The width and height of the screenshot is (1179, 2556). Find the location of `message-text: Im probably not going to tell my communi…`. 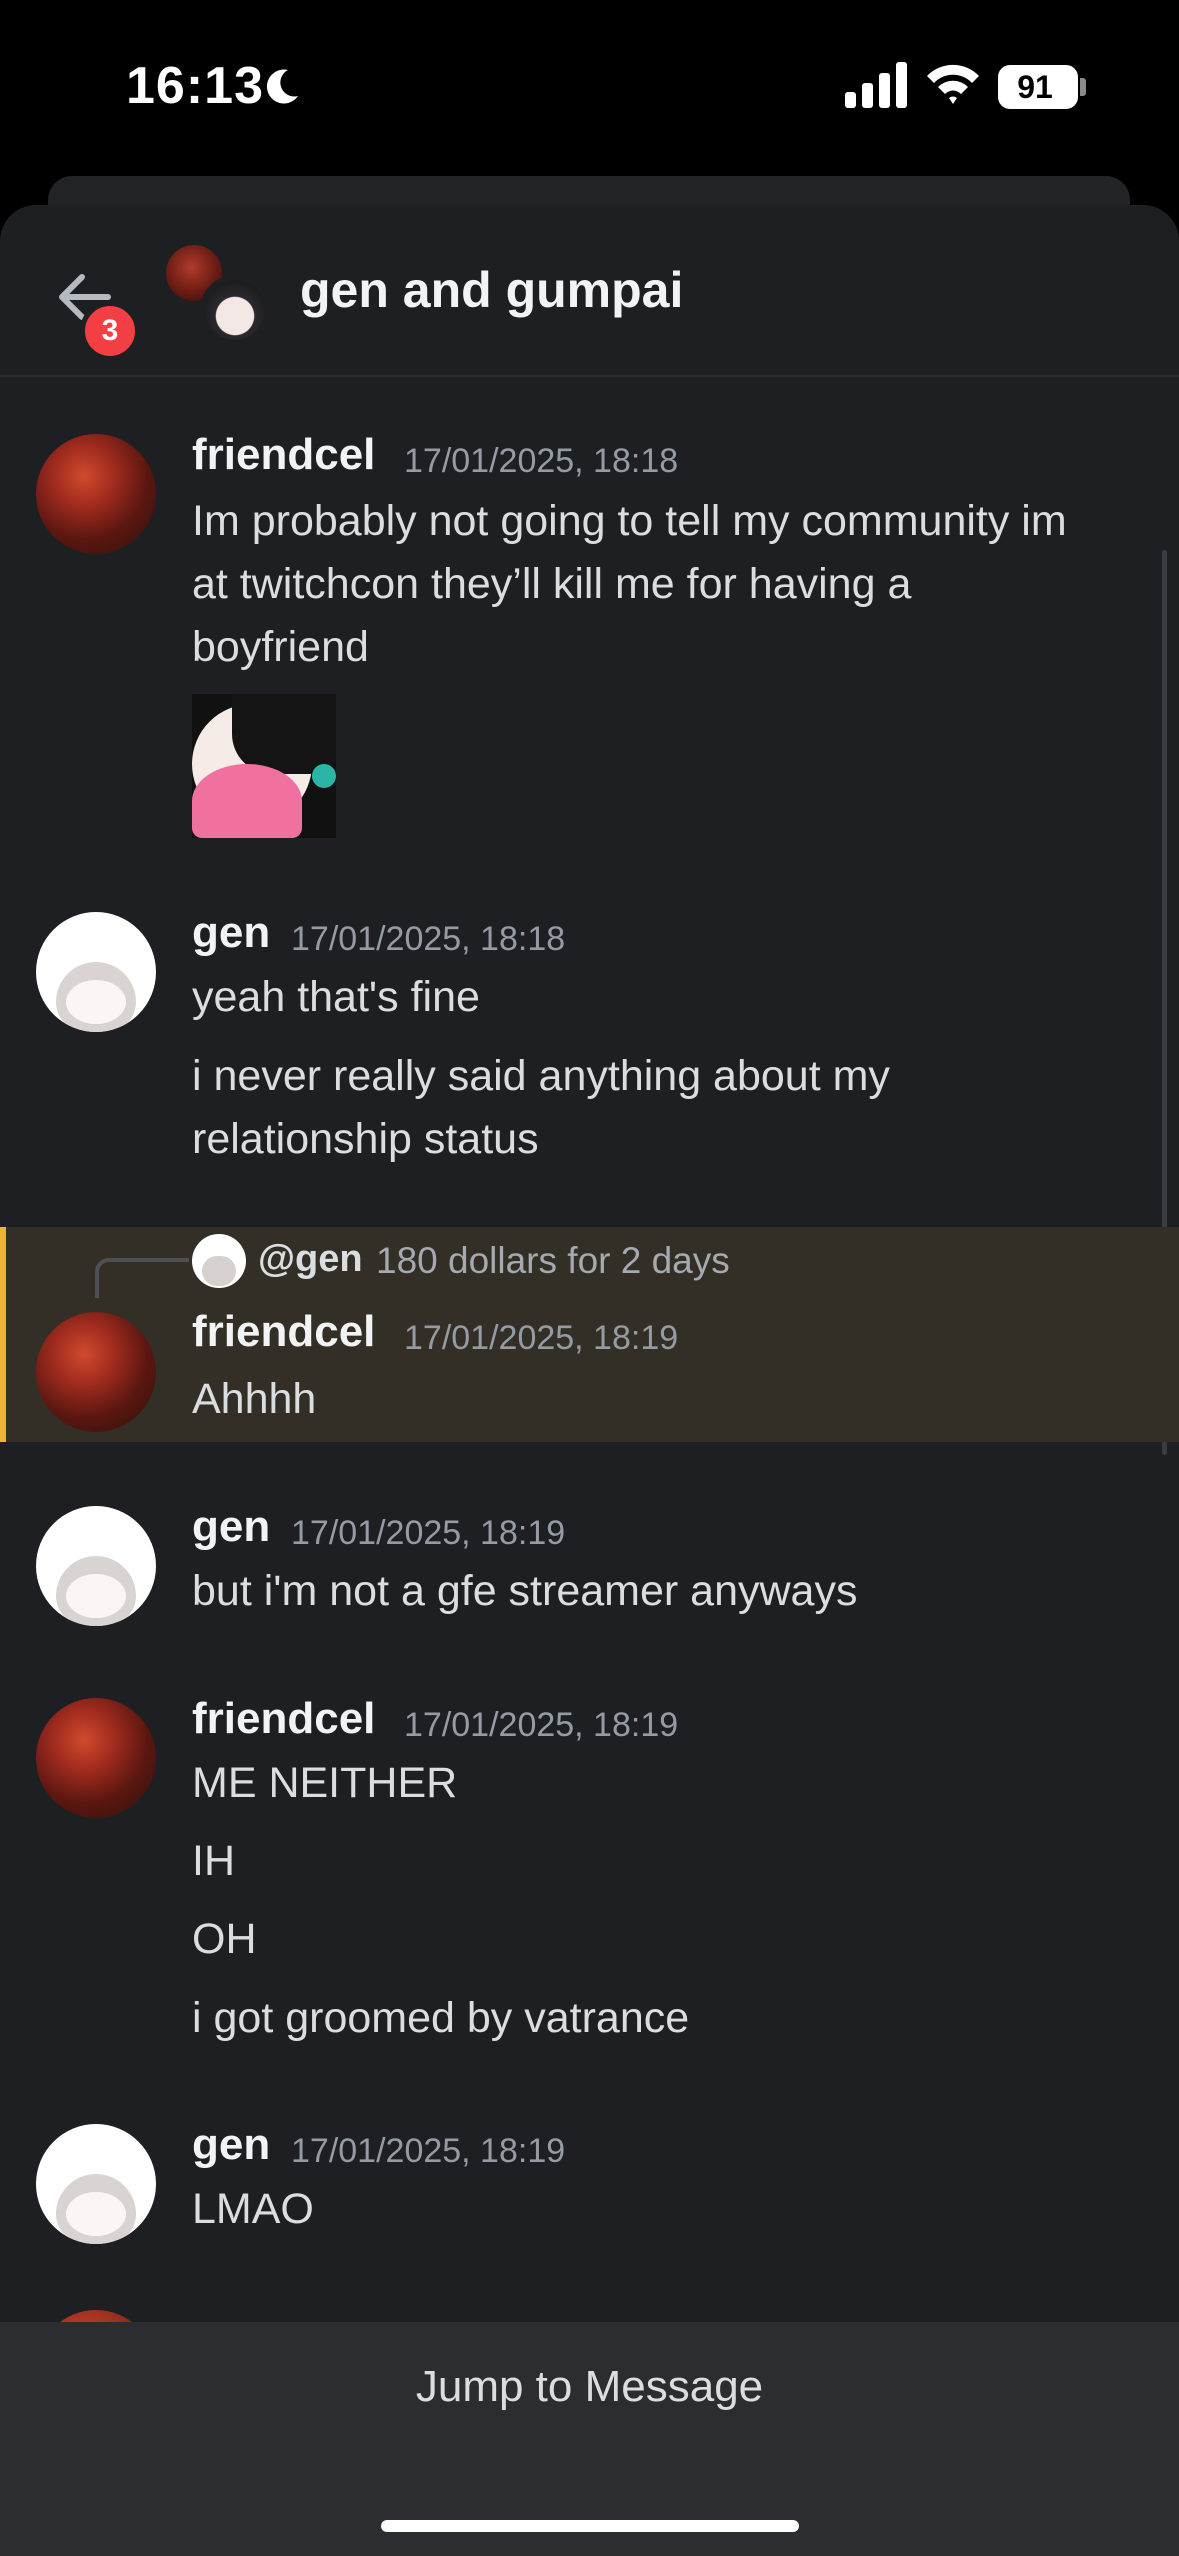

message-text: Im probably not going to tell my communi… is located at coordinates (629, 521).